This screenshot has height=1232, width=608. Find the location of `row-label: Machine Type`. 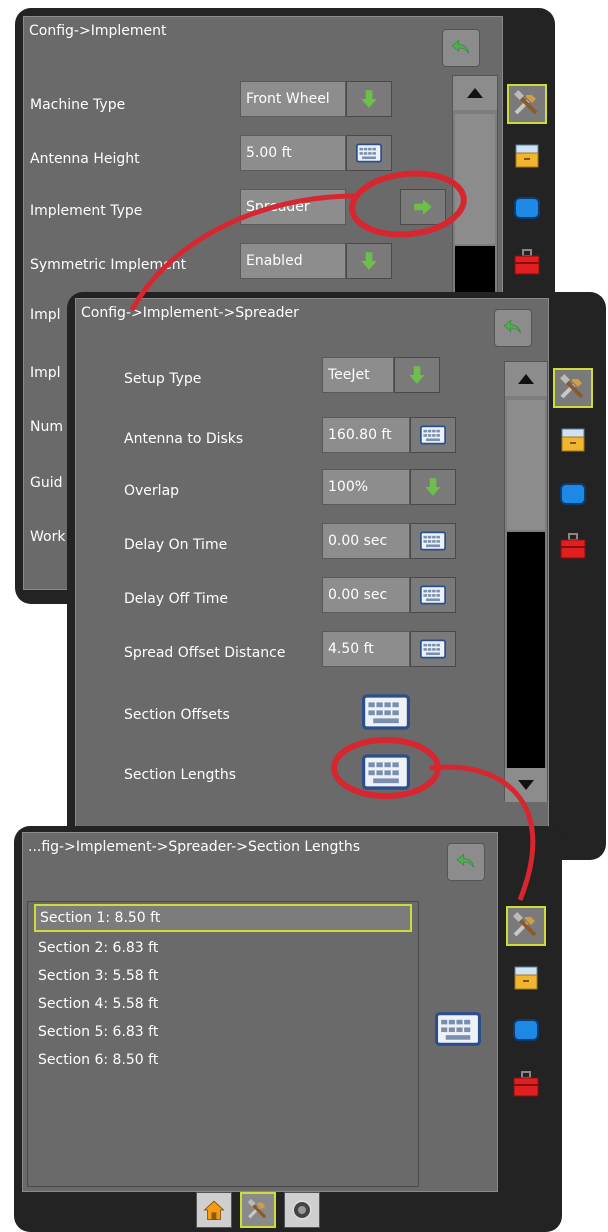

row-label: Machine Type is located at coordinates (78, 105).